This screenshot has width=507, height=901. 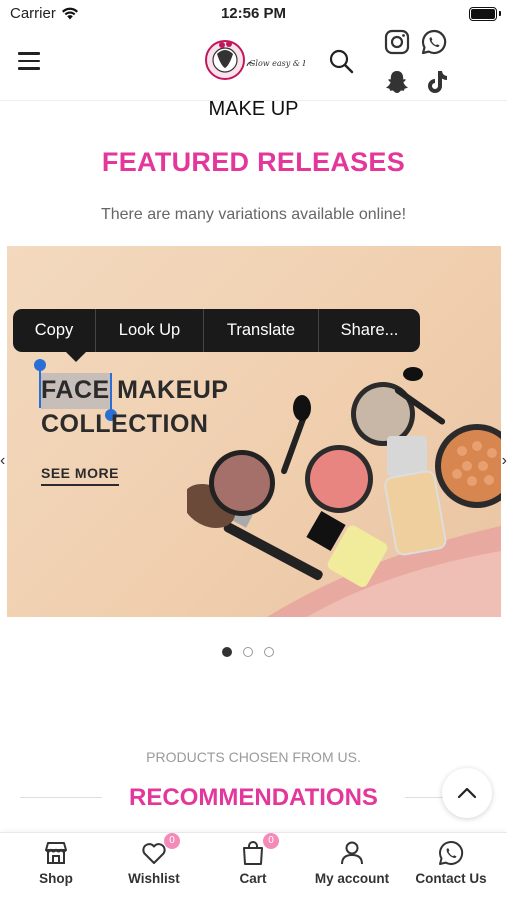 I want to click on nav-wishlist: 0 Wishlist, so click(x=154, y=859).